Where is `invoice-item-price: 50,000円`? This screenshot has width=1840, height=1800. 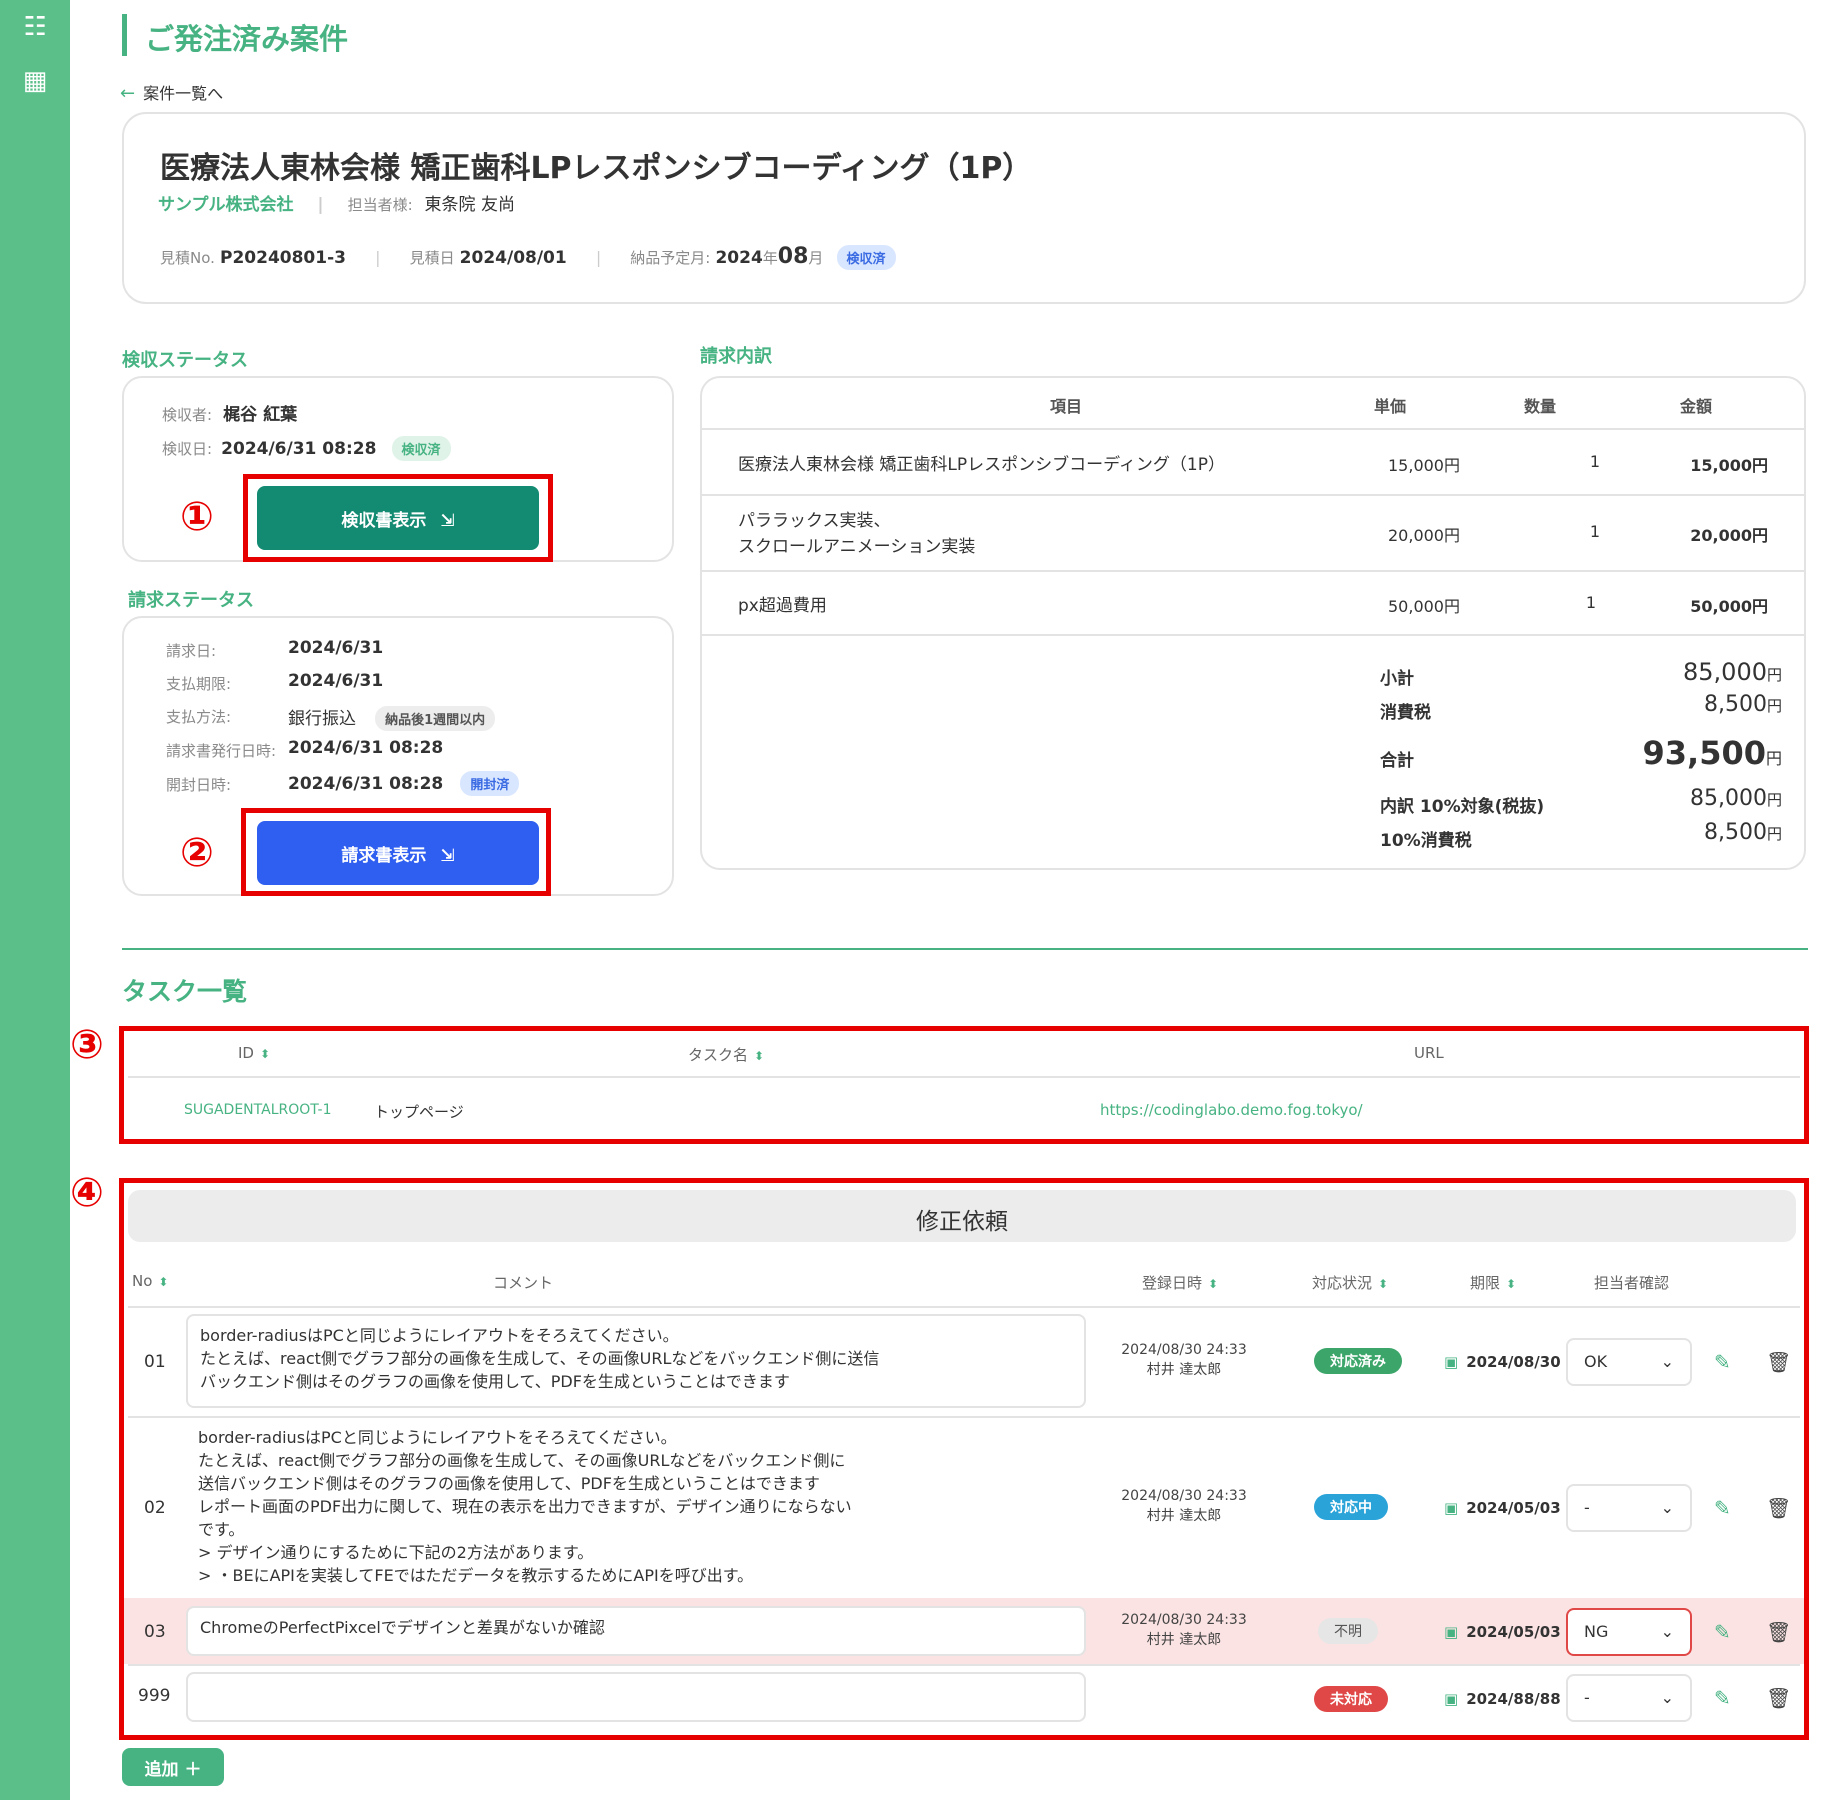
invoice-item-price: 50,000円 is located at coordinates (1424, 606).